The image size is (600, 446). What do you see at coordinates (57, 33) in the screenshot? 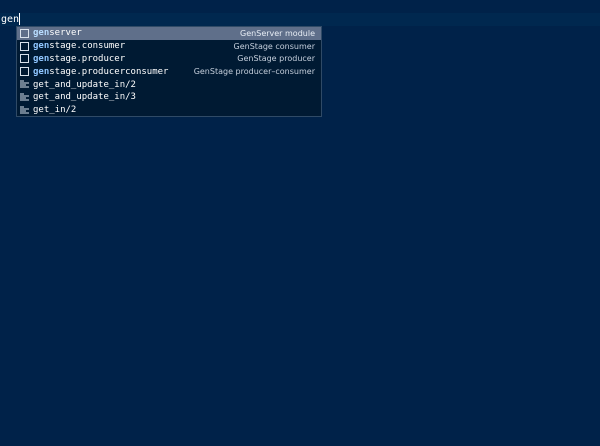
I see `suggestion-label: genserver` at bounding box center [57, 33].